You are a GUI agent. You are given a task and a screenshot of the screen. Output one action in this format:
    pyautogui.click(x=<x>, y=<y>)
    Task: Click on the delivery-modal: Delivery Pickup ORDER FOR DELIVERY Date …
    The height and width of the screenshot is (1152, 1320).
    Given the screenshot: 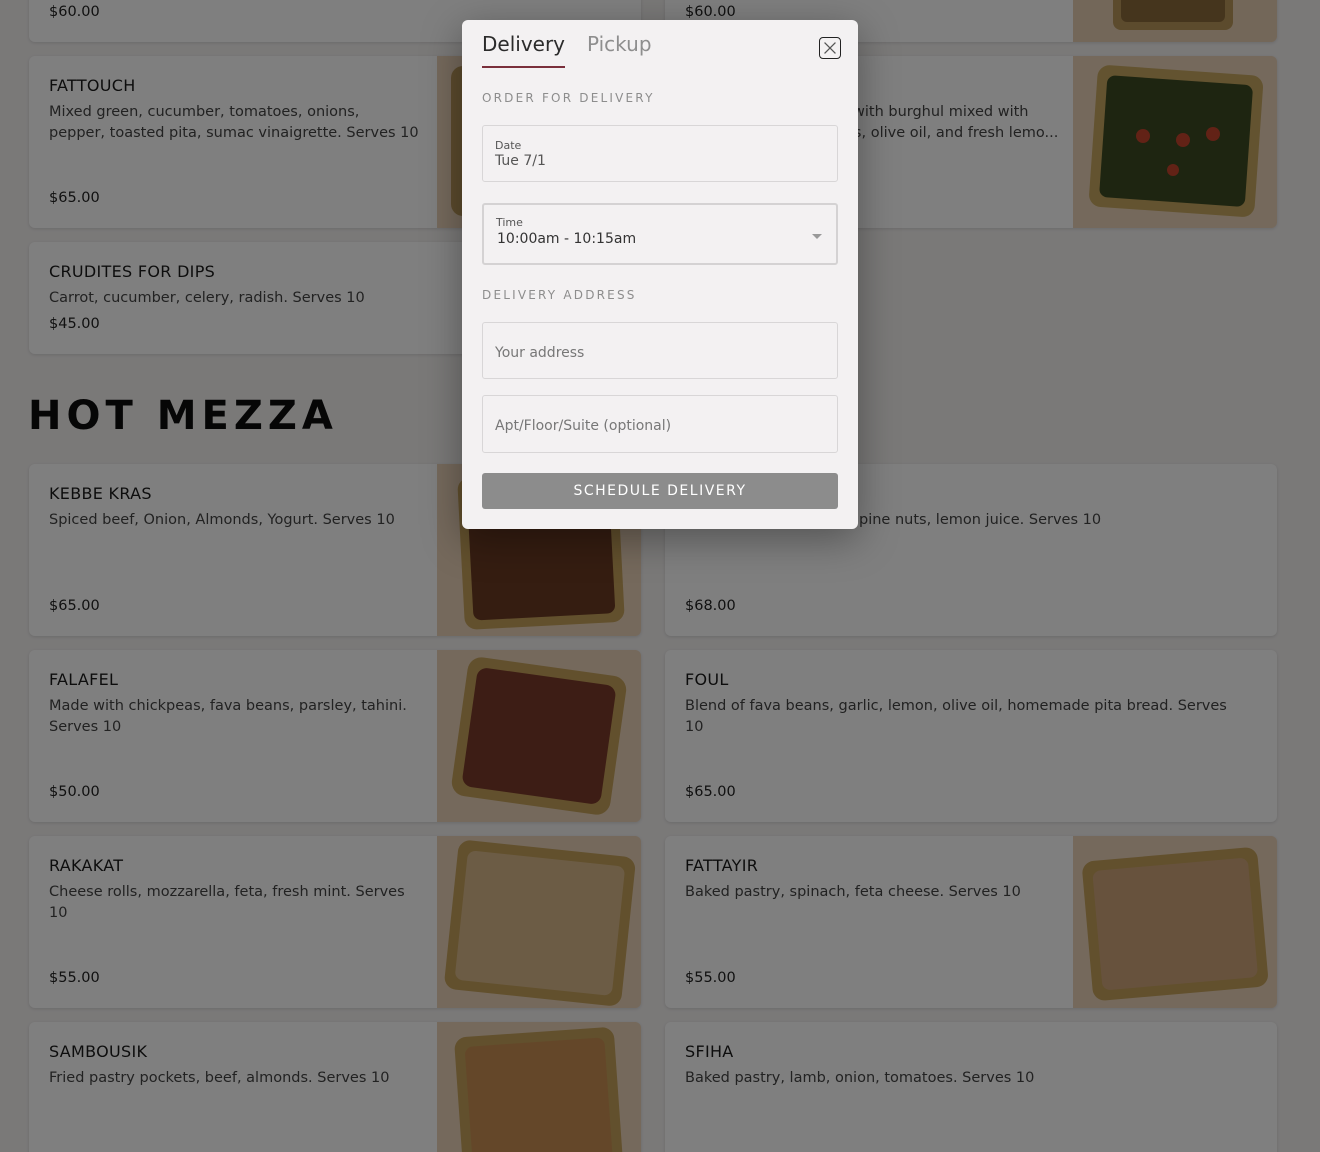 What is the action you would take?
    pyautogui.click(x=660, y=274)
    